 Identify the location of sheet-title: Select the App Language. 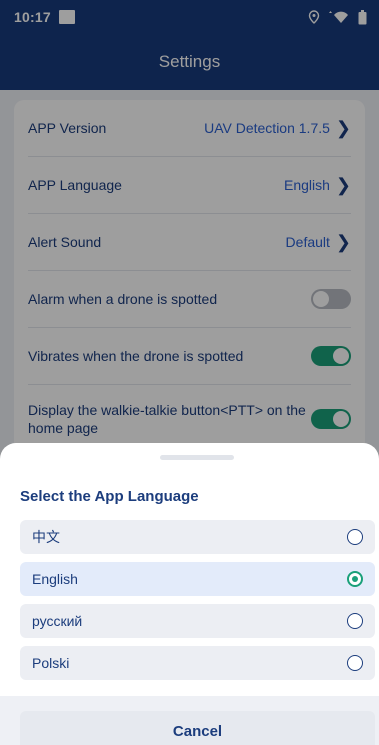
(109, 496).